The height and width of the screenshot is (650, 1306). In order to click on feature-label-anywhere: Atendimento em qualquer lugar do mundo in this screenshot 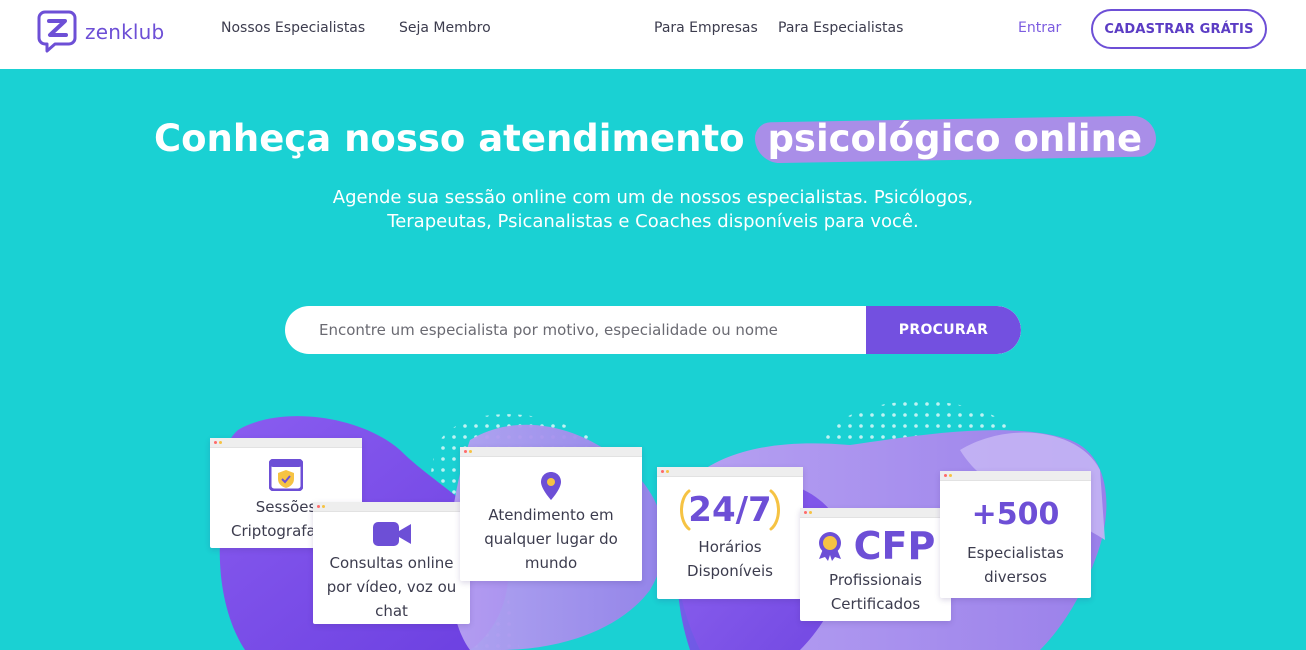, I will do `click(551, 539)`.